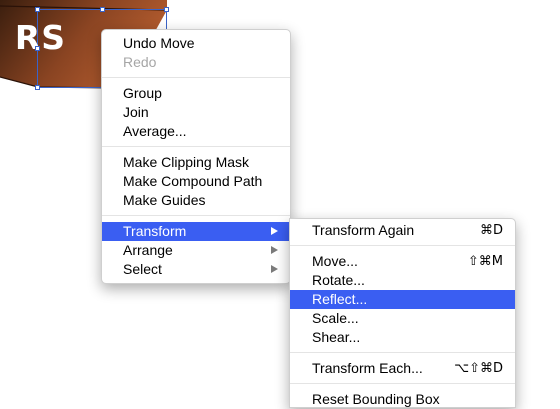  What do you see at coordinates (196, 93) in the screenshot?
I see `menu-item-group: Group` at bounding box center [196, 93].